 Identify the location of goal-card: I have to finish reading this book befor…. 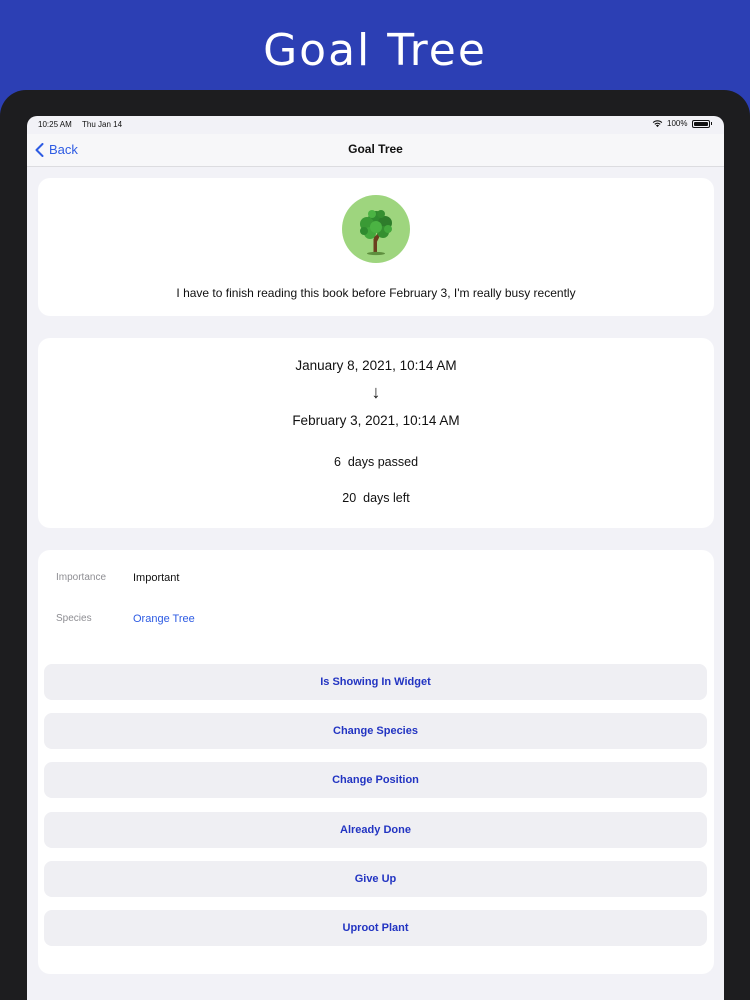
(376, 247).